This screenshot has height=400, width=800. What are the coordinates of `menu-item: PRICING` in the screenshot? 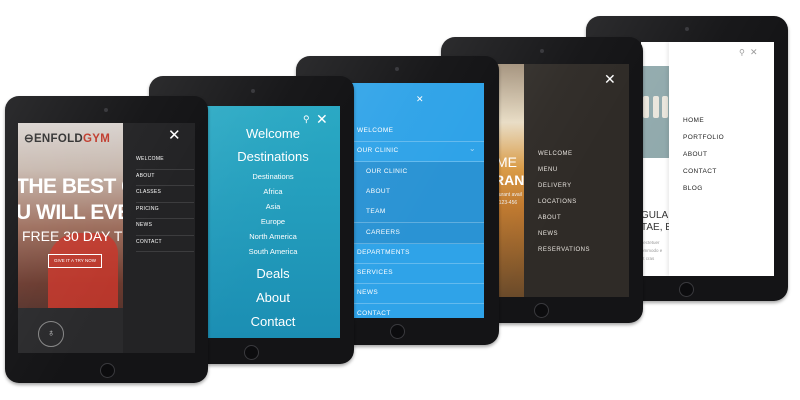 It's located at (165, 211).